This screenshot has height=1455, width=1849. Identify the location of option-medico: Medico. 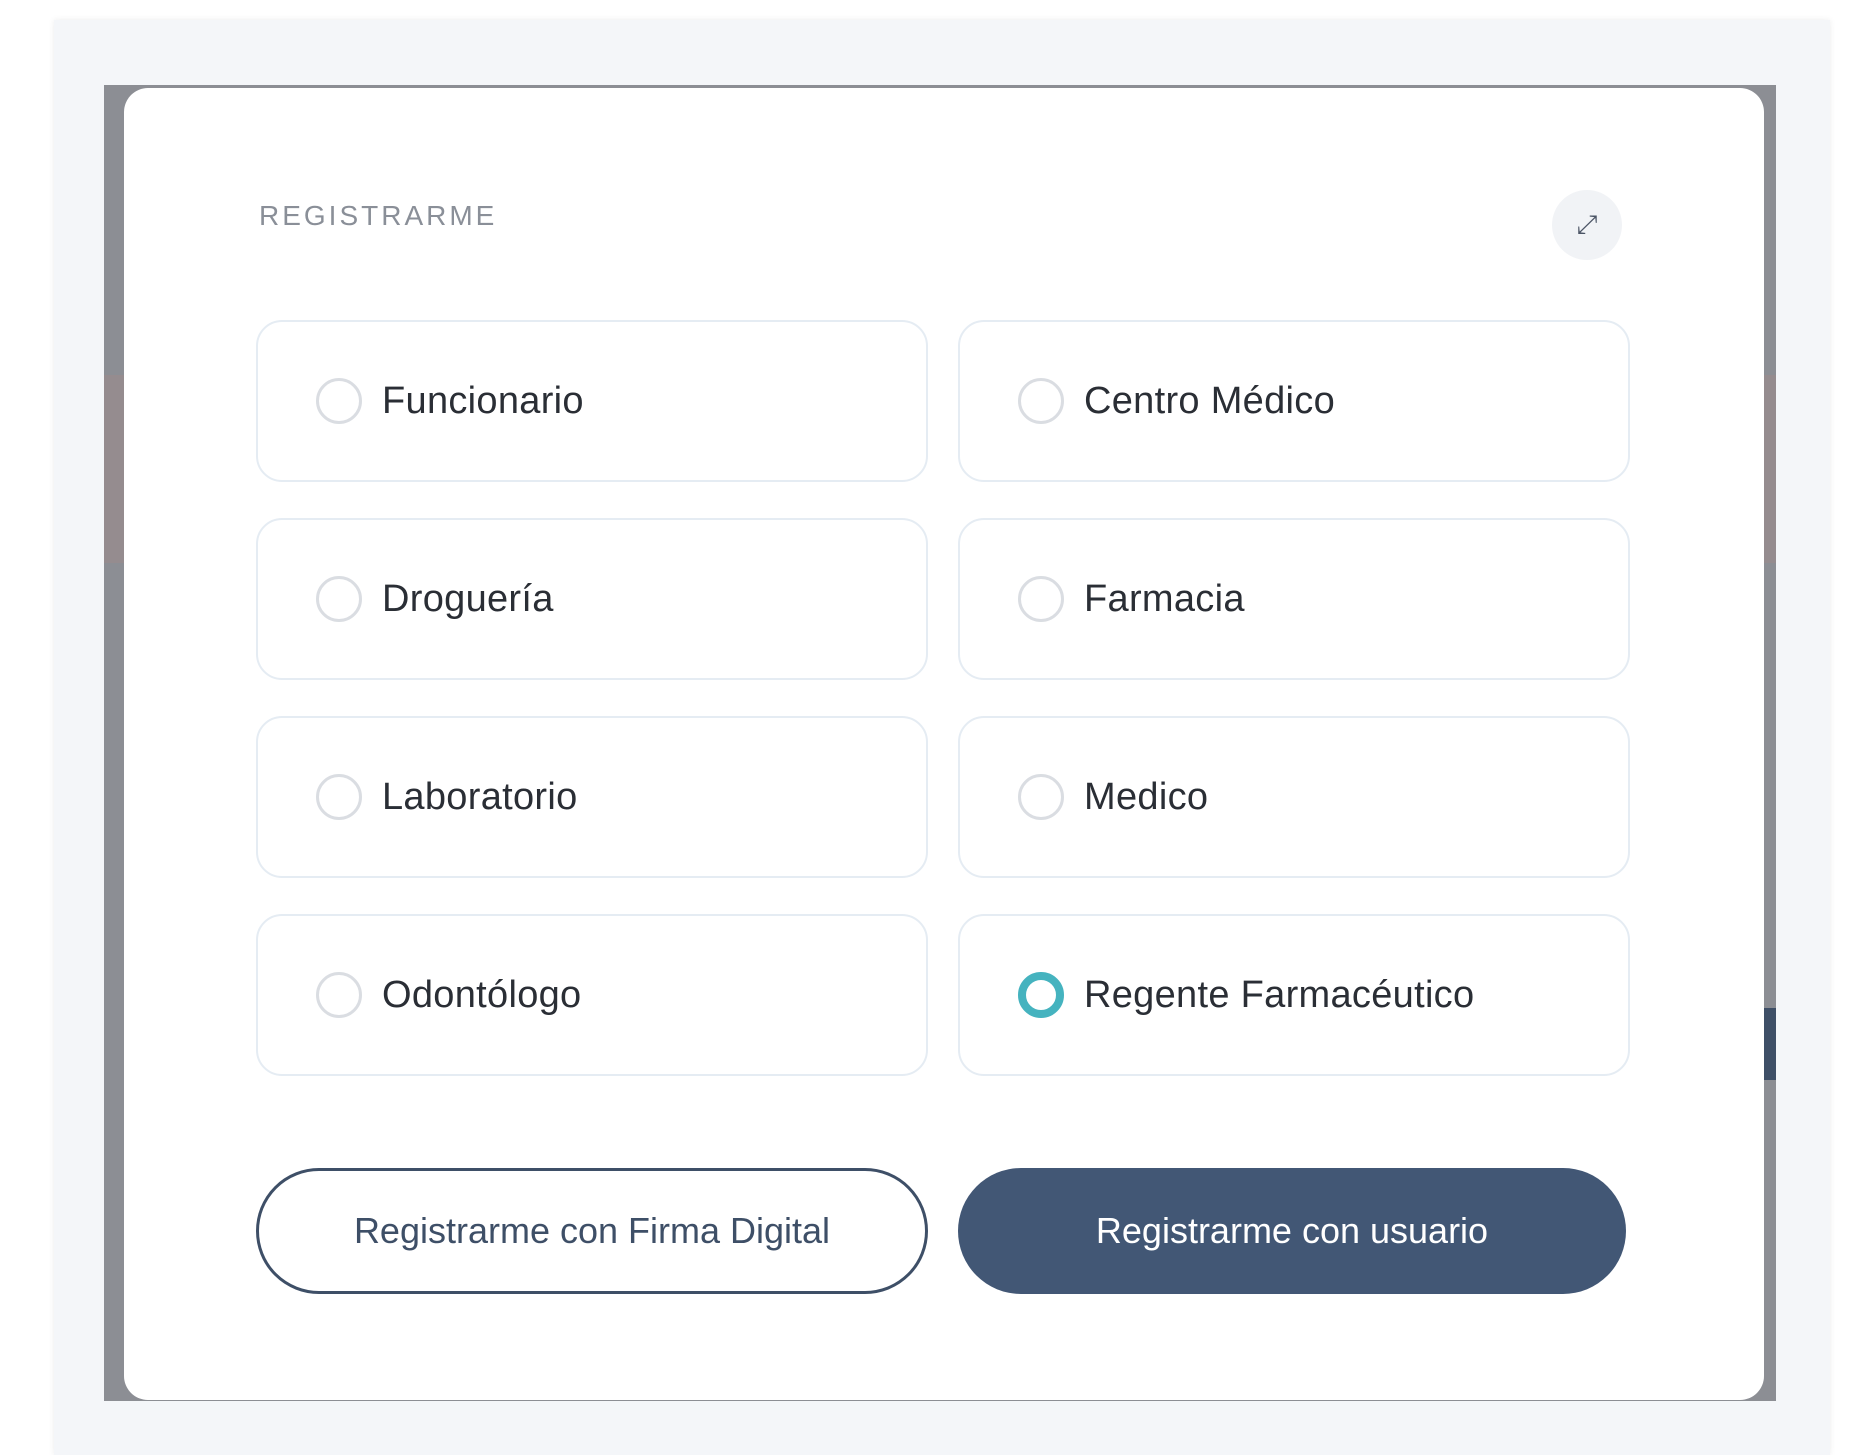
(1294, 797).